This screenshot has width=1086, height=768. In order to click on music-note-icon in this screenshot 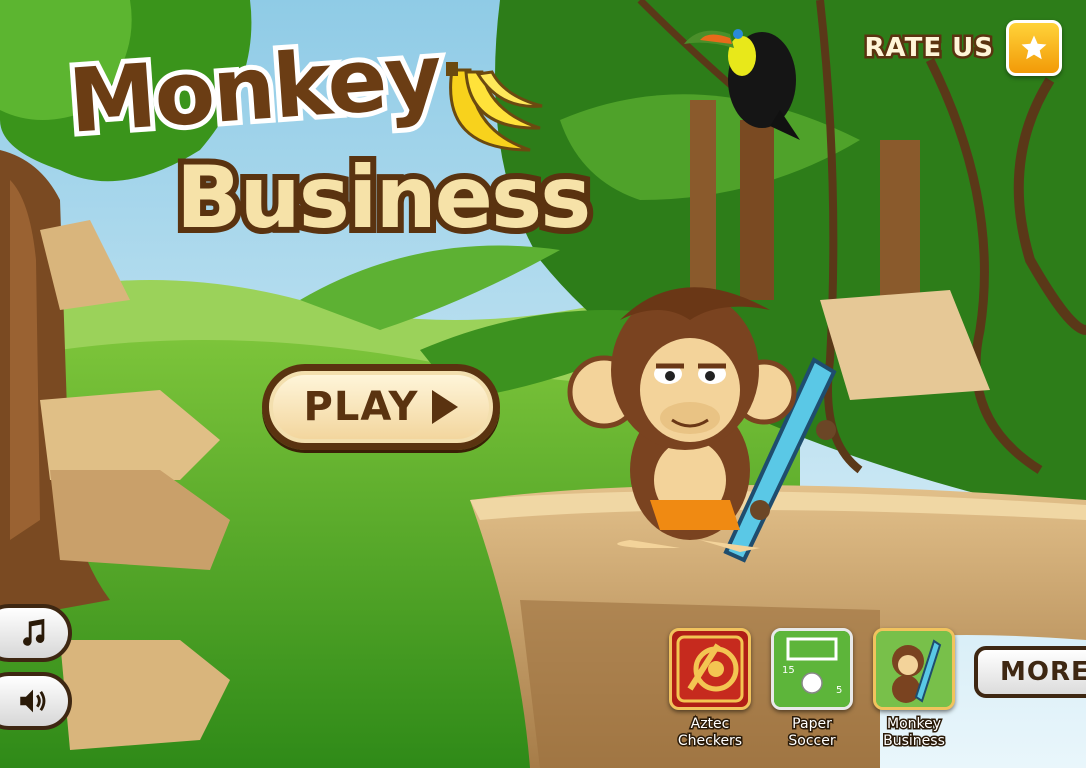, I will do `click(34, 632)`.